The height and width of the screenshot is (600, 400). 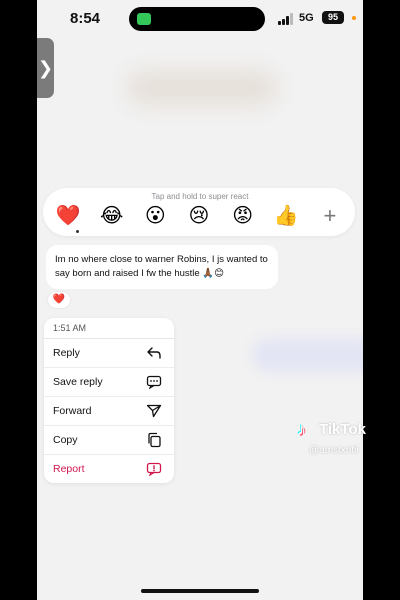 What do you see at coordinates (78, 382) in the screenshot?
I see `menu-item-label: Save reply` at bounding box center [78, 382].